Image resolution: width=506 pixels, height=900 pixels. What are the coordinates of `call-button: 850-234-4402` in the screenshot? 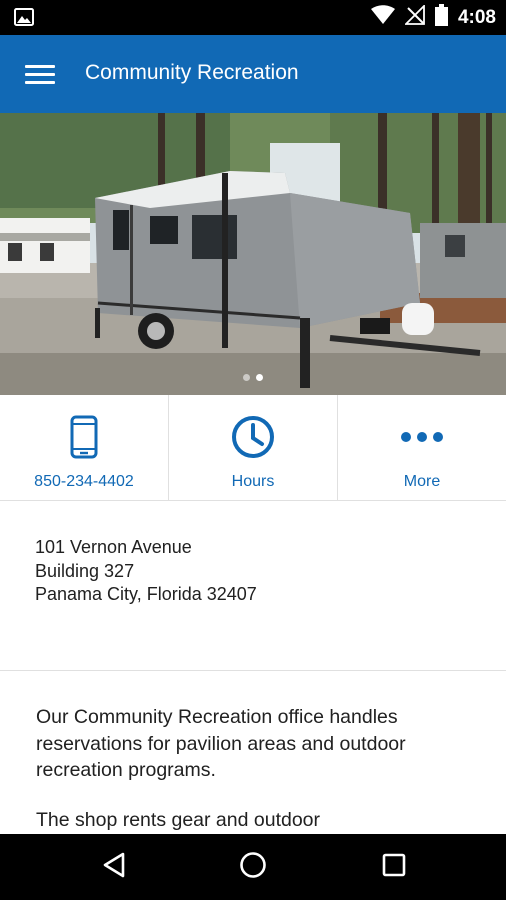 It's located at (84, 447).